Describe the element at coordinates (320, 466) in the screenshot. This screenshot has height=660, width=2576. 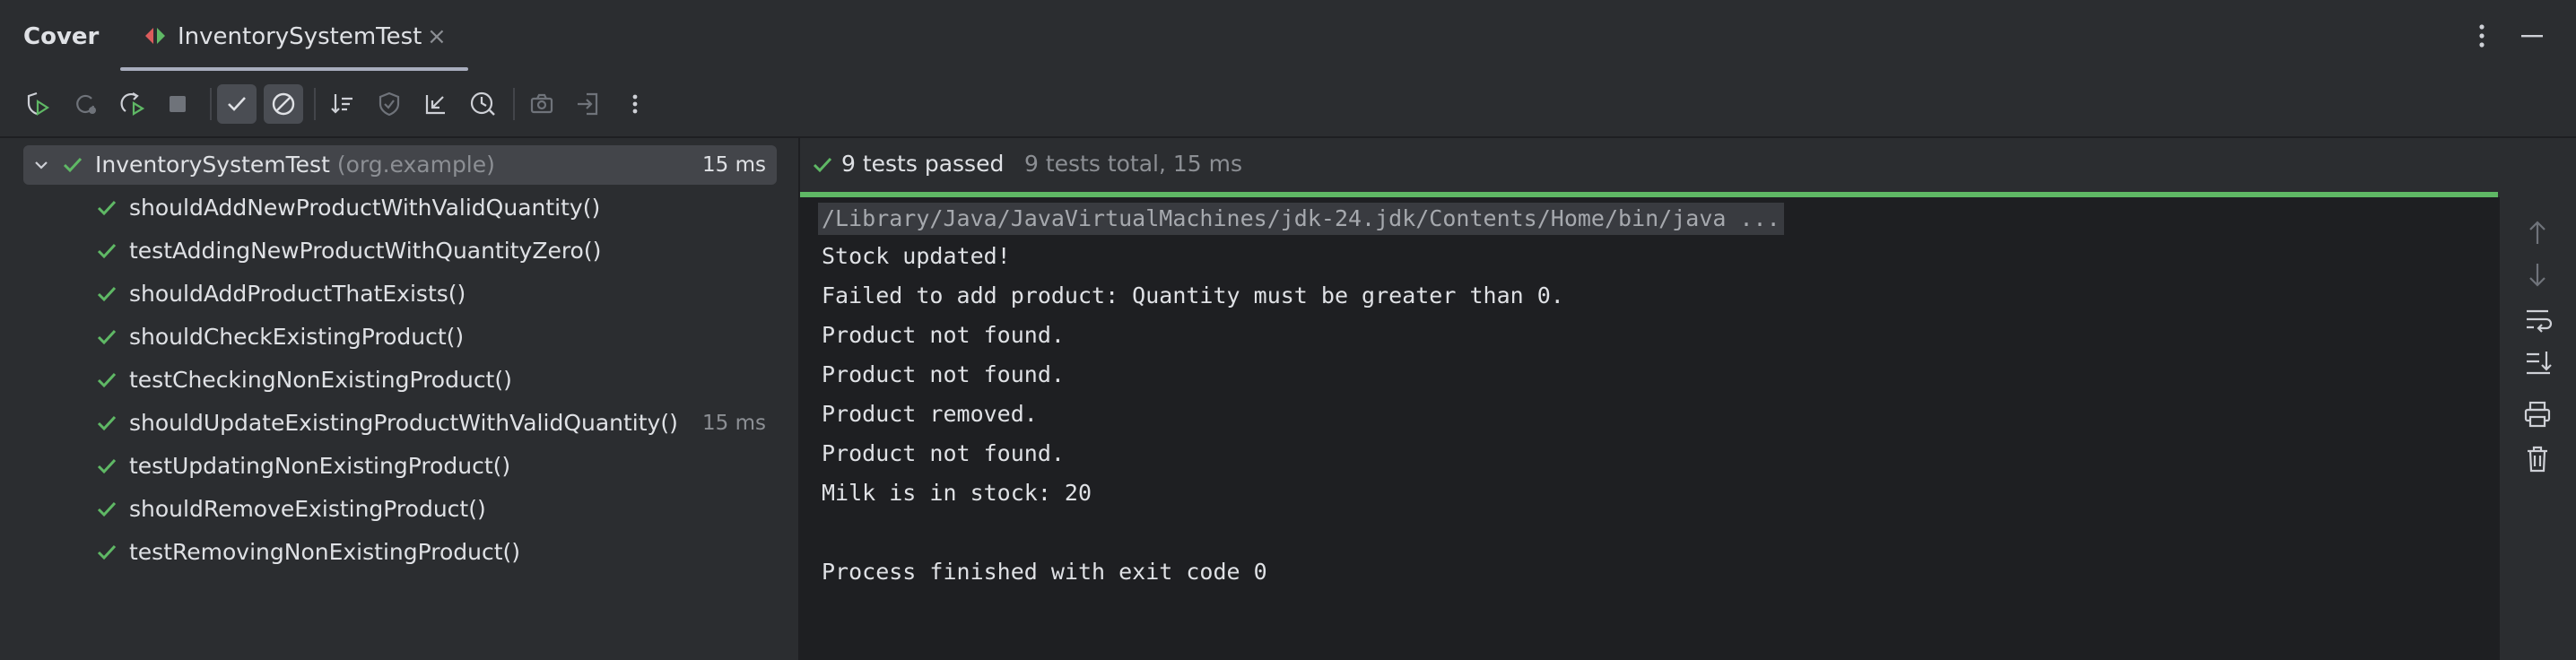
I see `test-name: testUpdatingNonExistingProduct()` at that location.